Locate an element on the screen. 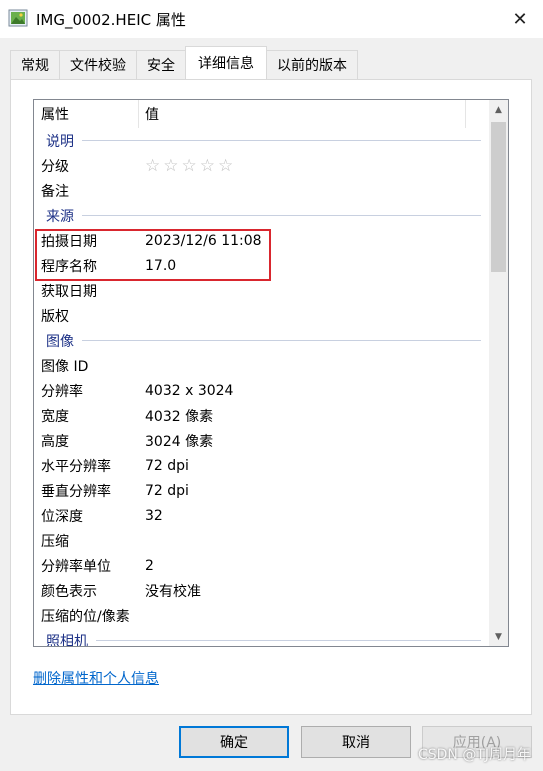  group-header-image: 图像 is located at coordinates (261, 340).